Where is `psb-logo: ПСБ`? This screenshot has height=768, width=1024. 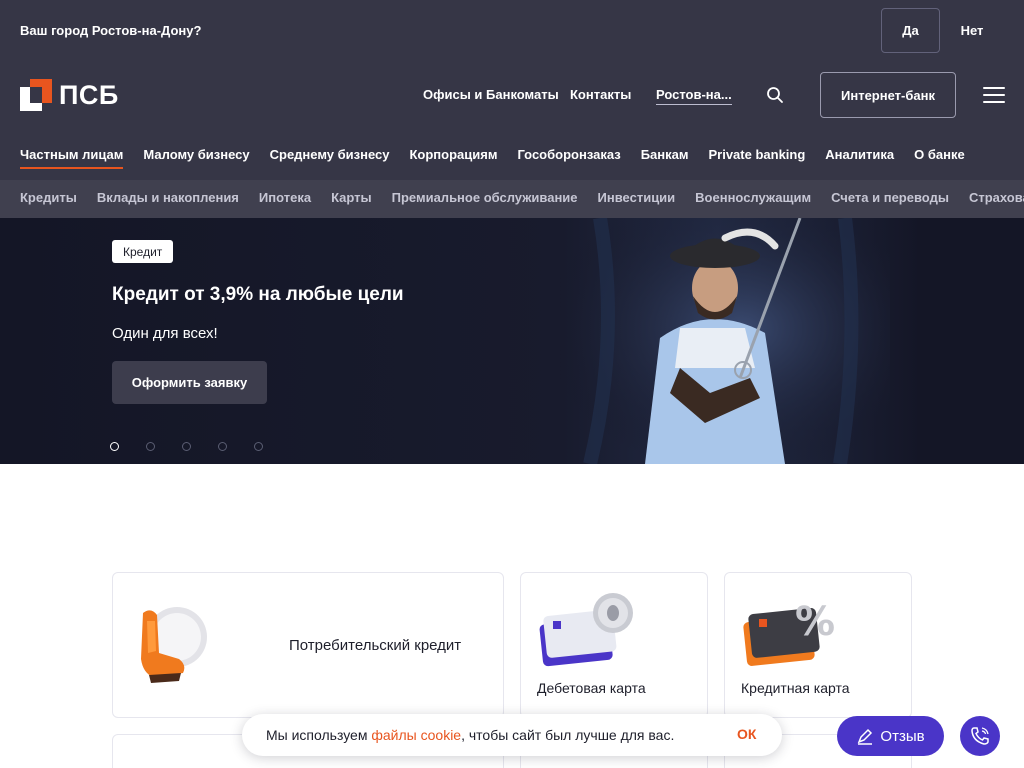
psb-logo: ПСБ is located at coordinates (70, 95).